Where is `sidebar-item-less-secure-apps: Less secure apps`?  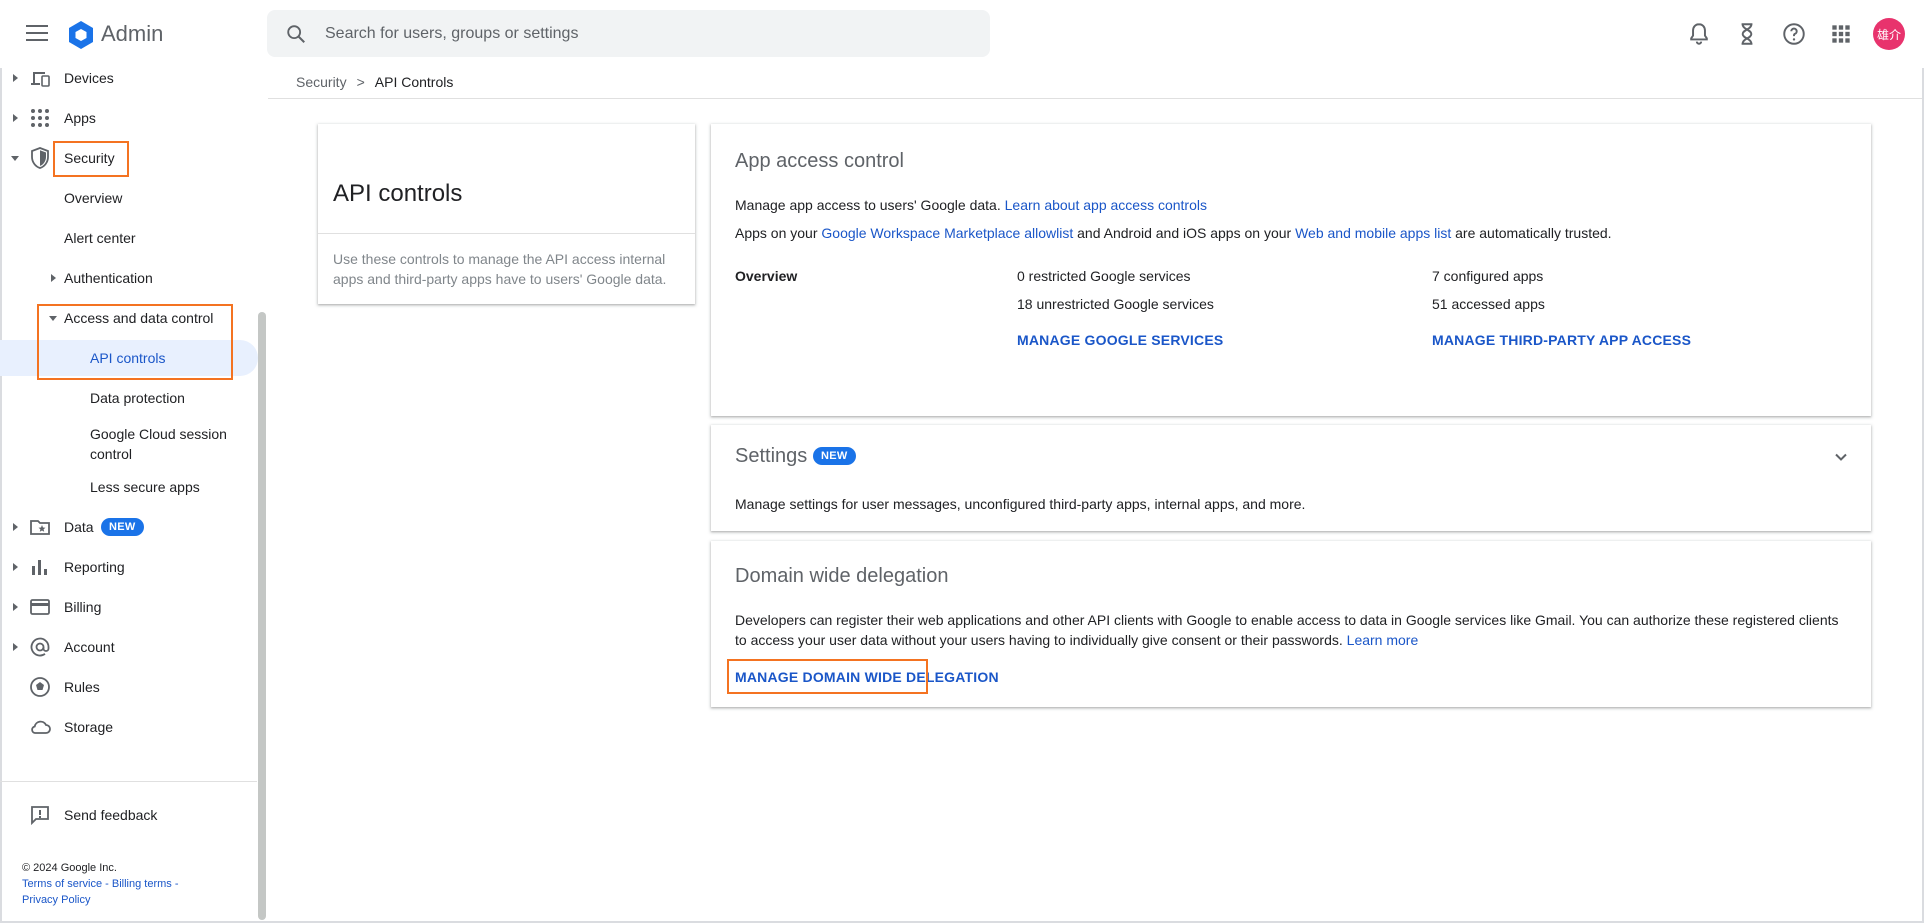
sidebar-item-less-secure-apps: Less secure apps is located at coordinates (129, 487).